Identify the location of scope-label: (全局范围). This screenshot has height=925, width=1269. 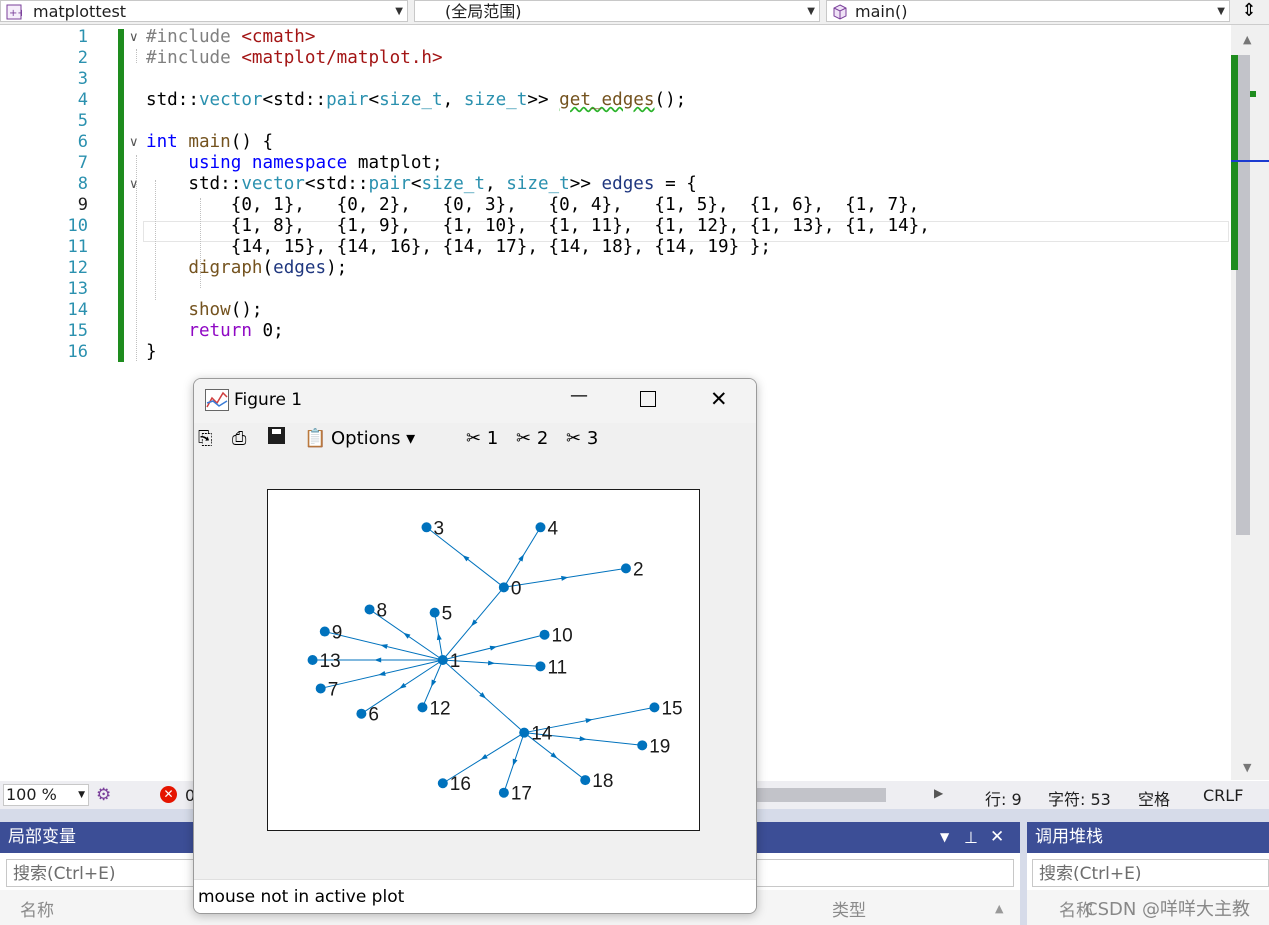
(483, 11).